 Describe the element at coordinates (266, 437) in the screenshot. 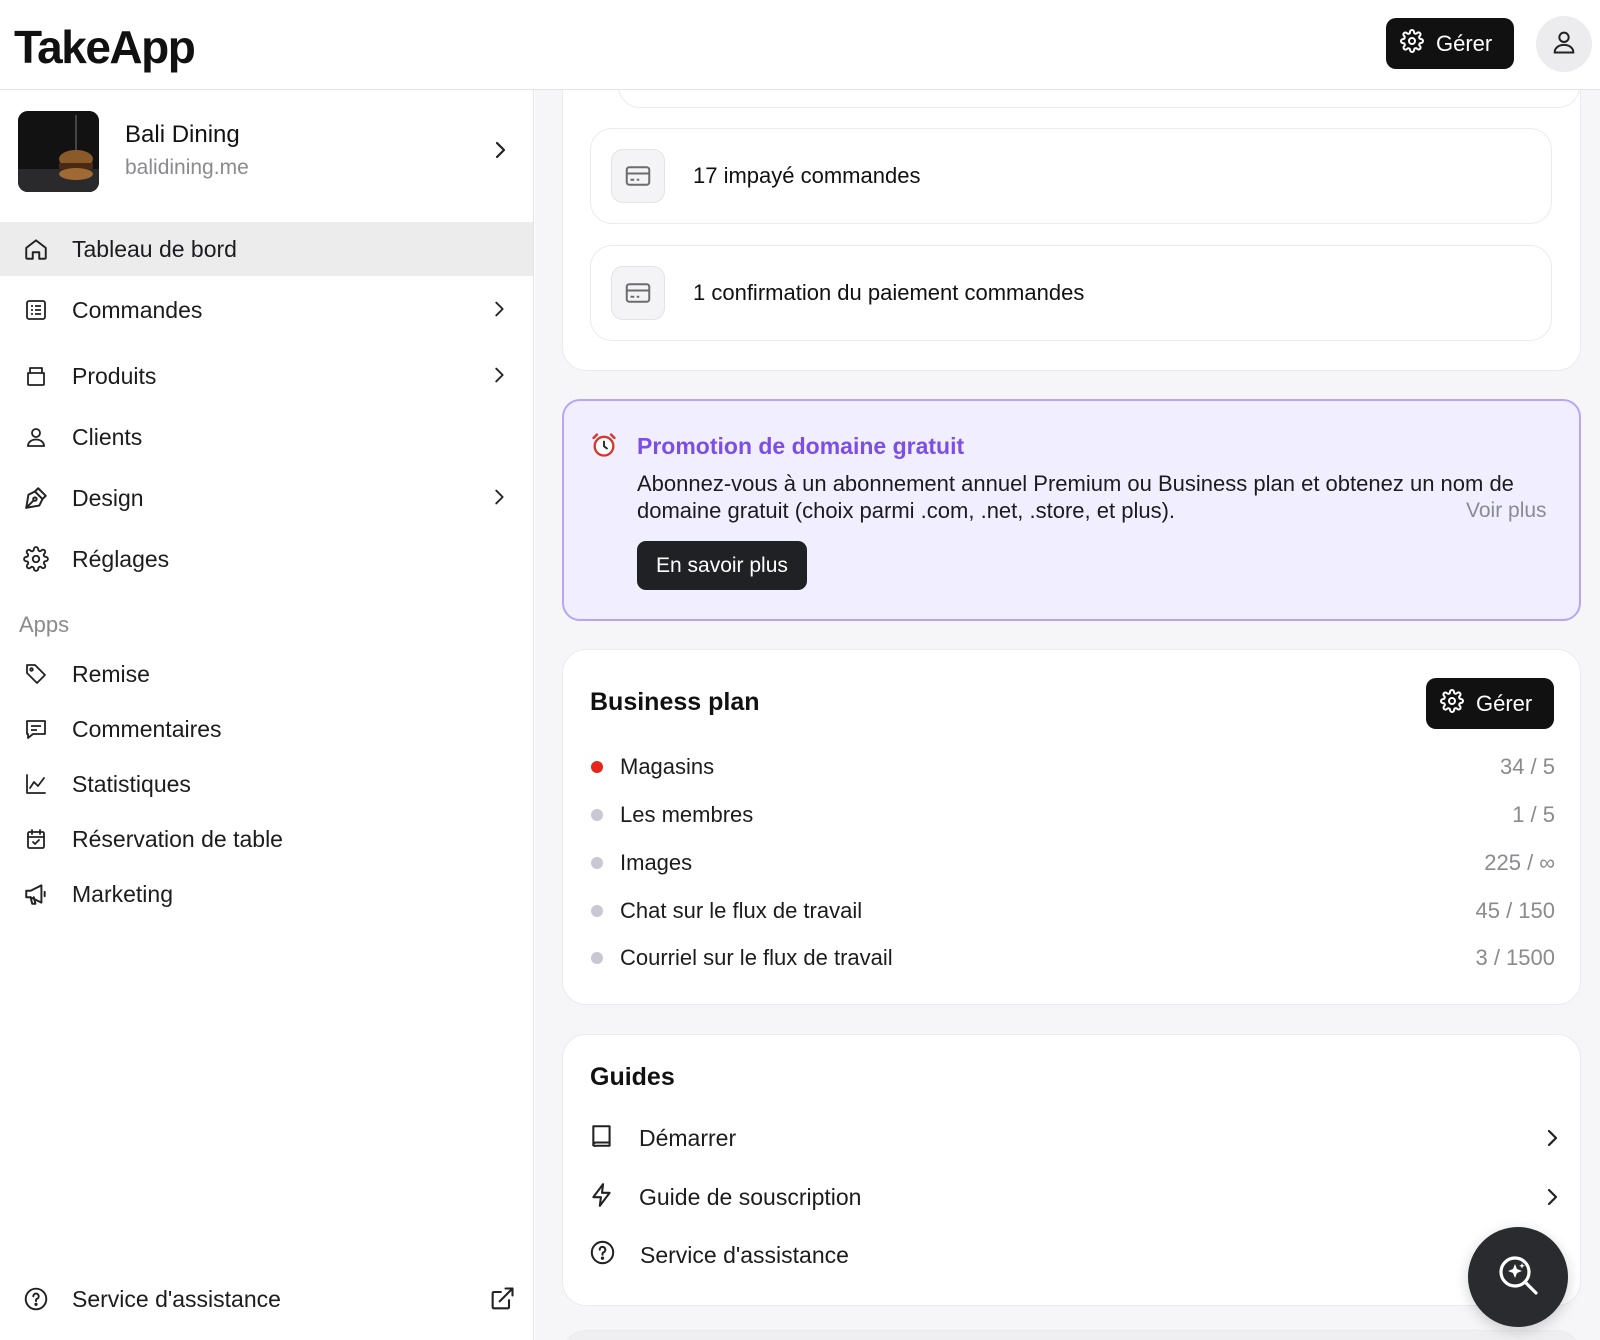

I see `nav-item-clients: Clients` at that location.